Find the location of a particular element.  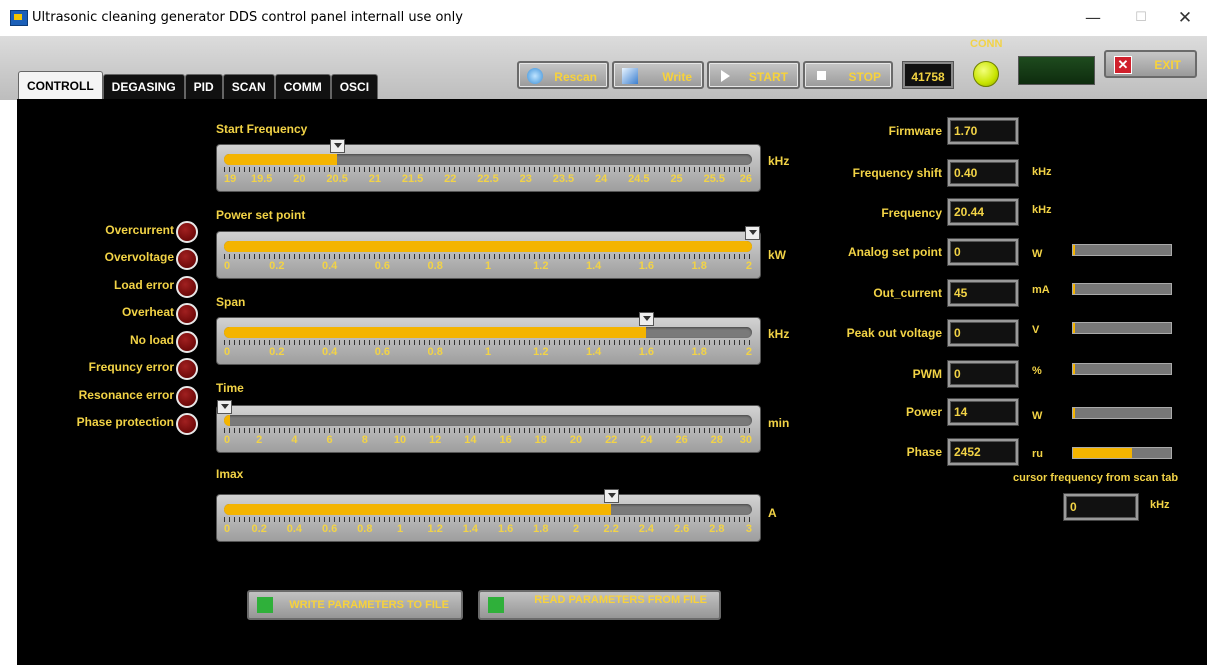

out-current-label: Out_current is located at coordinates (907, 293).